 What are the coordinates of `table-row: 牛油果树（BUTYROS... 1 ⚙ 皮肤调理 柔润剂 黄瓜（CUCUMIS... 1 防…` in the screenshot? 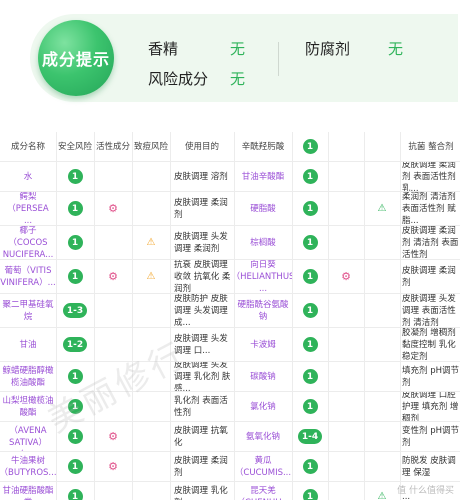 It's located at (230, 467).